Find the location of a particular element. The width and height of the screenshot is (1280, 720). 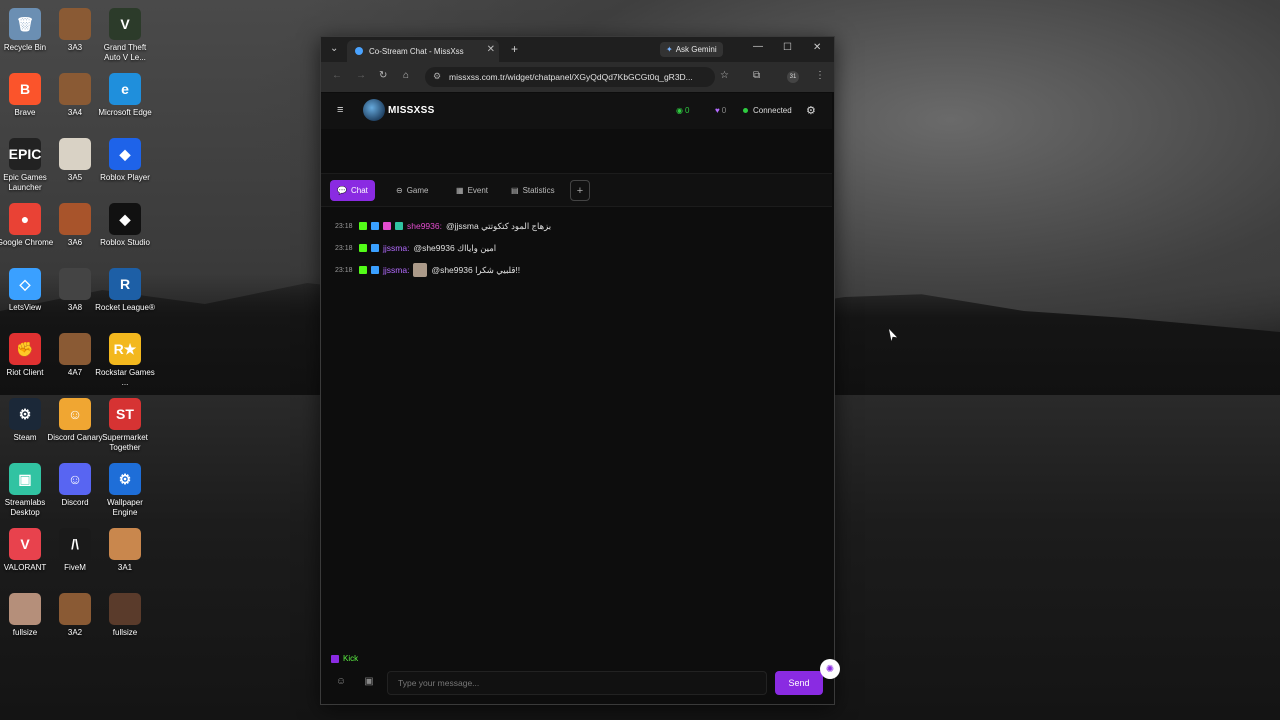

desktop-icon: ◆ Roblox Player is located at coordinates (125, 160).